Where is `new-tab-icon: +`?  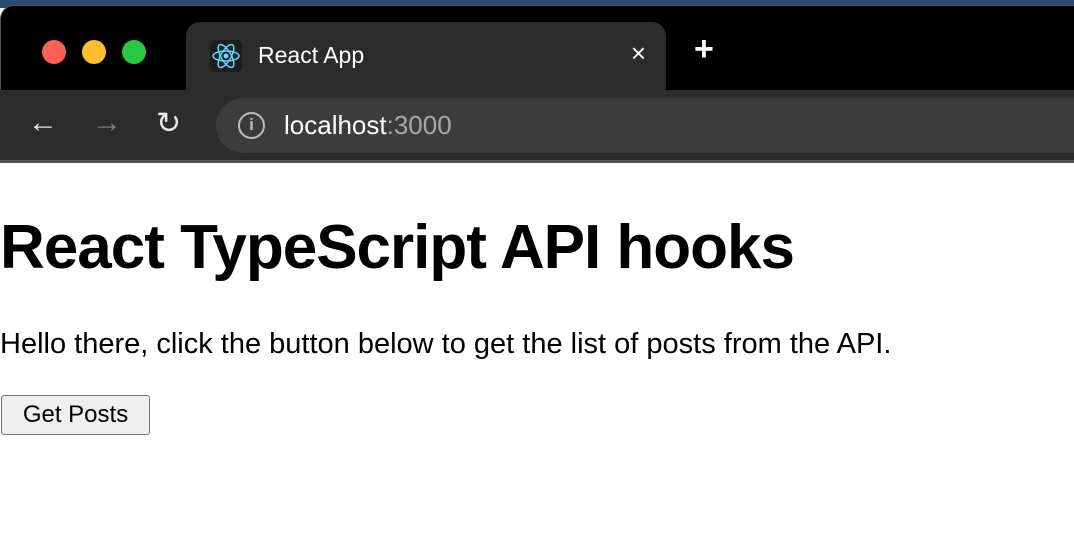 new-tab-icon: + is located at coordinates (704, 49).